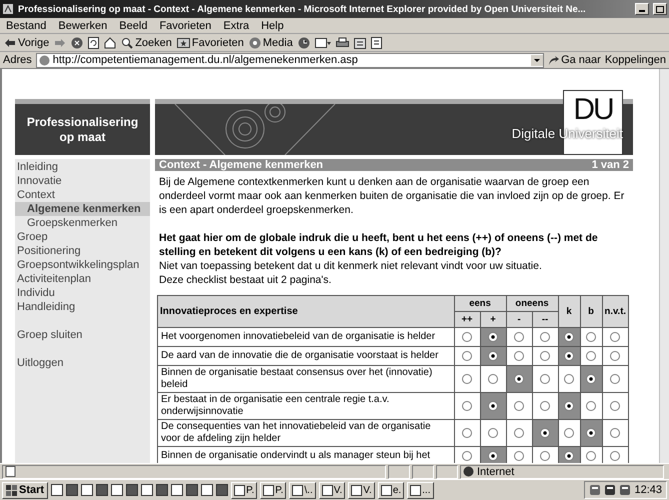 The width and height of the screenshot is (669, 500). Describe the element at coordinates (272, 26) in the screenshot. I see `menu-item: Help` at that location.